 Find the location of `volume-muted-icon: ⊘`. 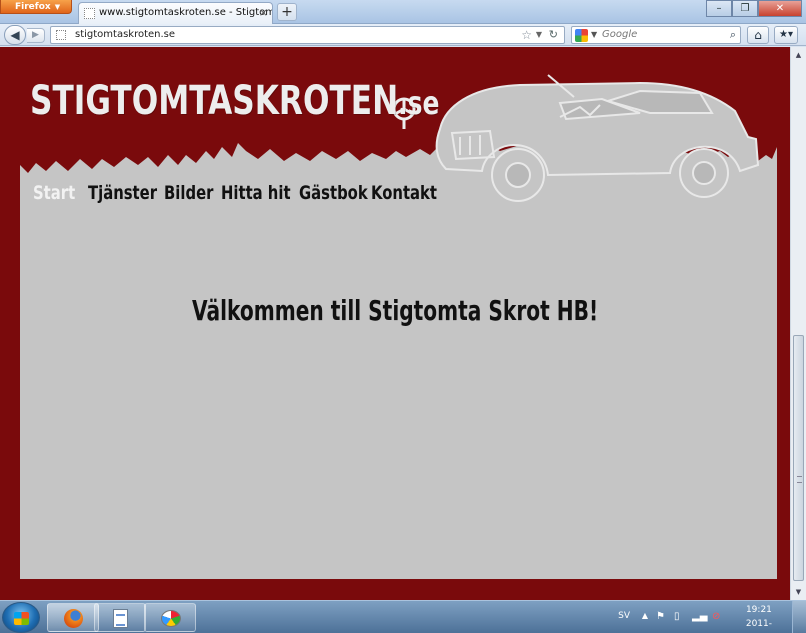

volume-muted-icon: ⊘ is located at coordinates (717, 616).